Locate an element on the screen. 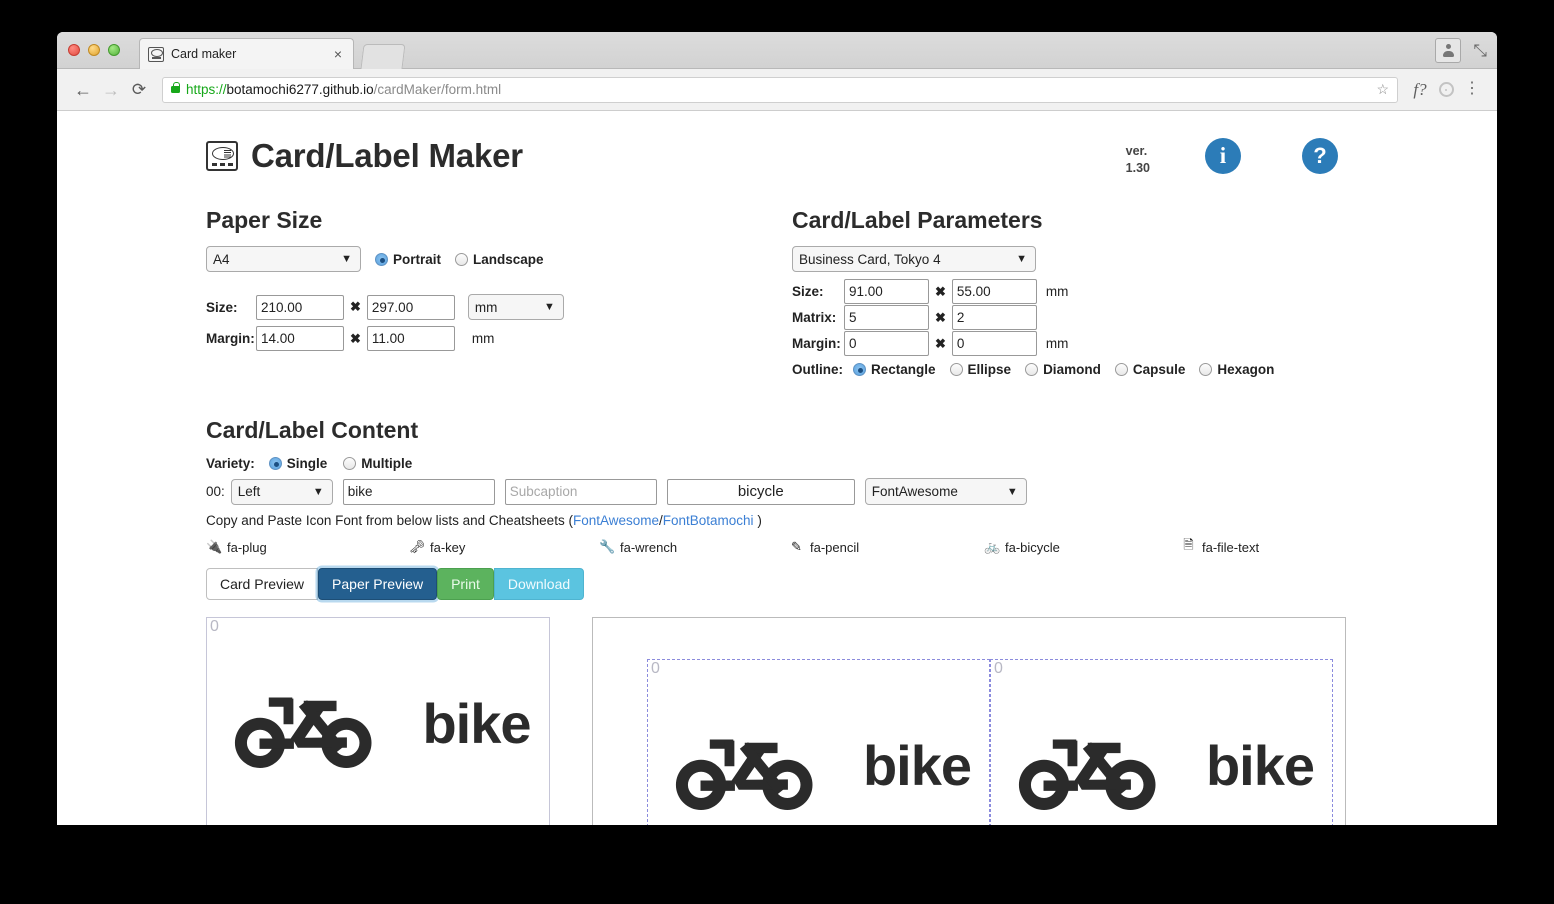 The image size is (1554, 904). paper-size-width-input is located at coordinates (300, 307).